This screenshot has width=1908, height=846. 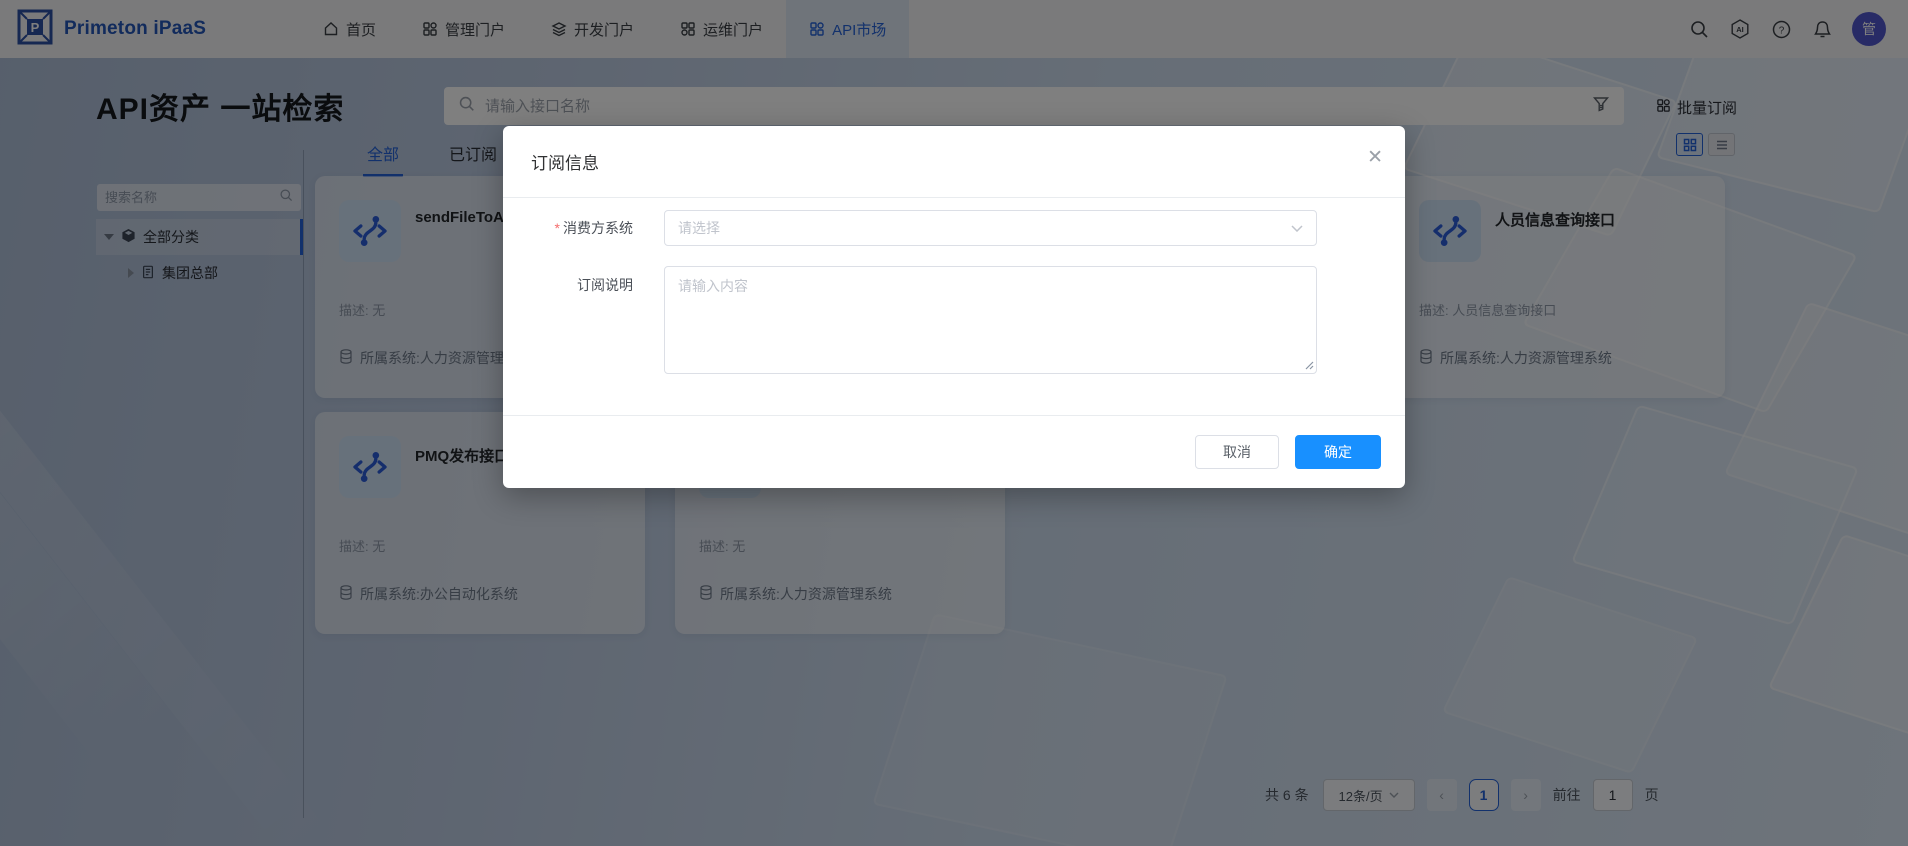 What do you see at coordinates (1338, 452) in the screenshot?
I see `confirm-button: 确定` at bounding box center [1338, 452].